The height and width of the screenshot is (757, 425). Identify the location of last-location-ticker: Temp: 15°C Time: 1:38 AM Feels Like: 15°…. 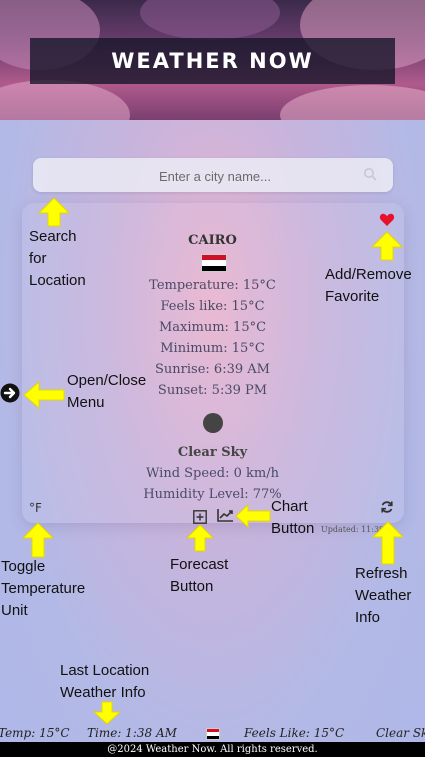
(212, 734).